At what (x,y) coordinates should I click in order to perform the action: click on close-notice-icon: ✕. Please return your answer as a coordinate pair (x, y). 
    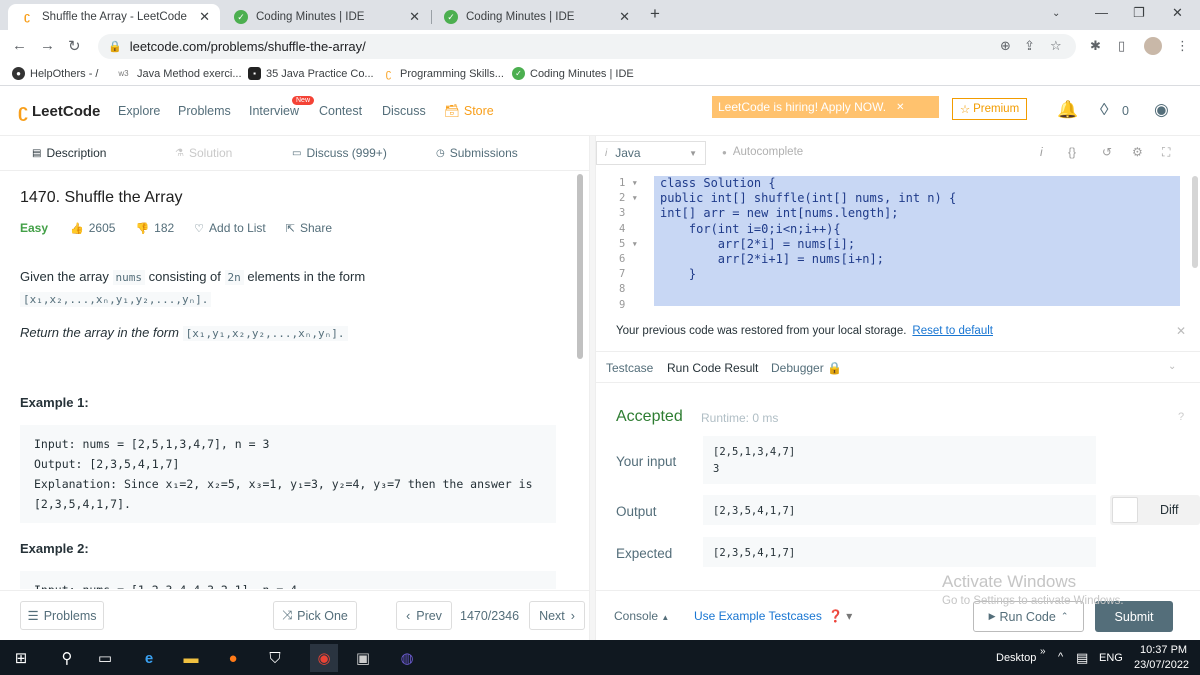
    Looking at the image, I should click on (1181, 331).